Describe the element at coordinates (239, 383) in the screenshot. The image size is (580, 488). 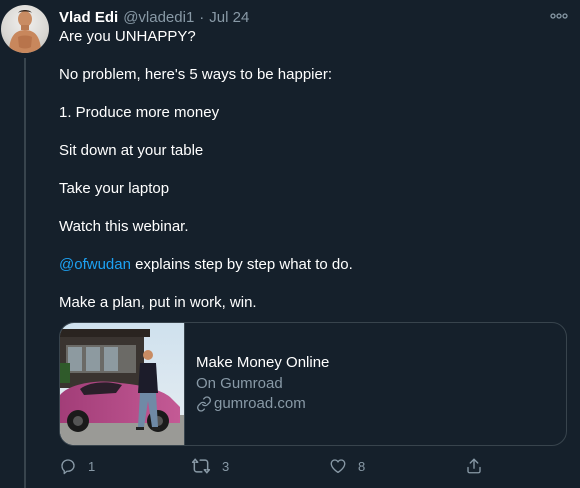
I see `card-description: On Gumroad` at that location.